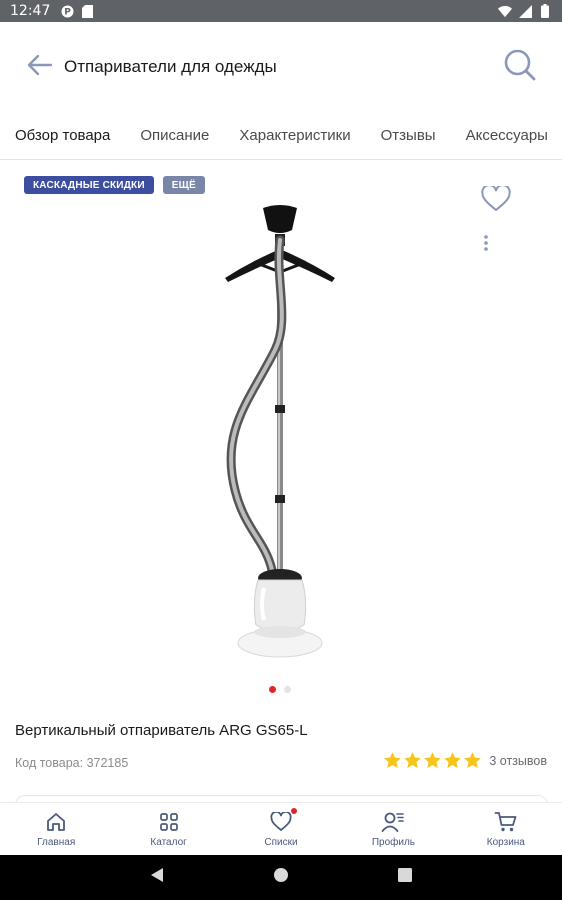 The image size is (562, 900). I want to click on tab-reviews: Отзывы, so click(408, 135).